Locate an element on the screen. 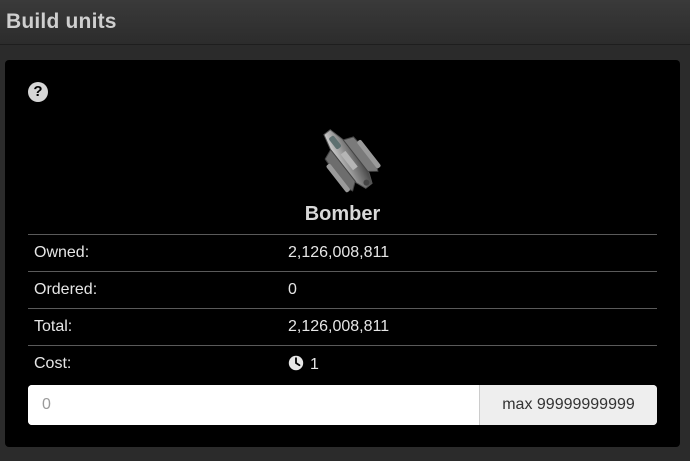 The height and width of the screenshot is (461, 690). table-row: Cost: 1 is located at coordinates (342, 364).